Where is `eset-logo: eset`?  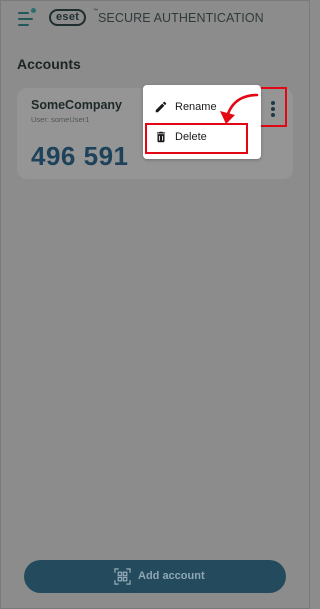 eset-logo: eset is located at coordinates (68, 17).